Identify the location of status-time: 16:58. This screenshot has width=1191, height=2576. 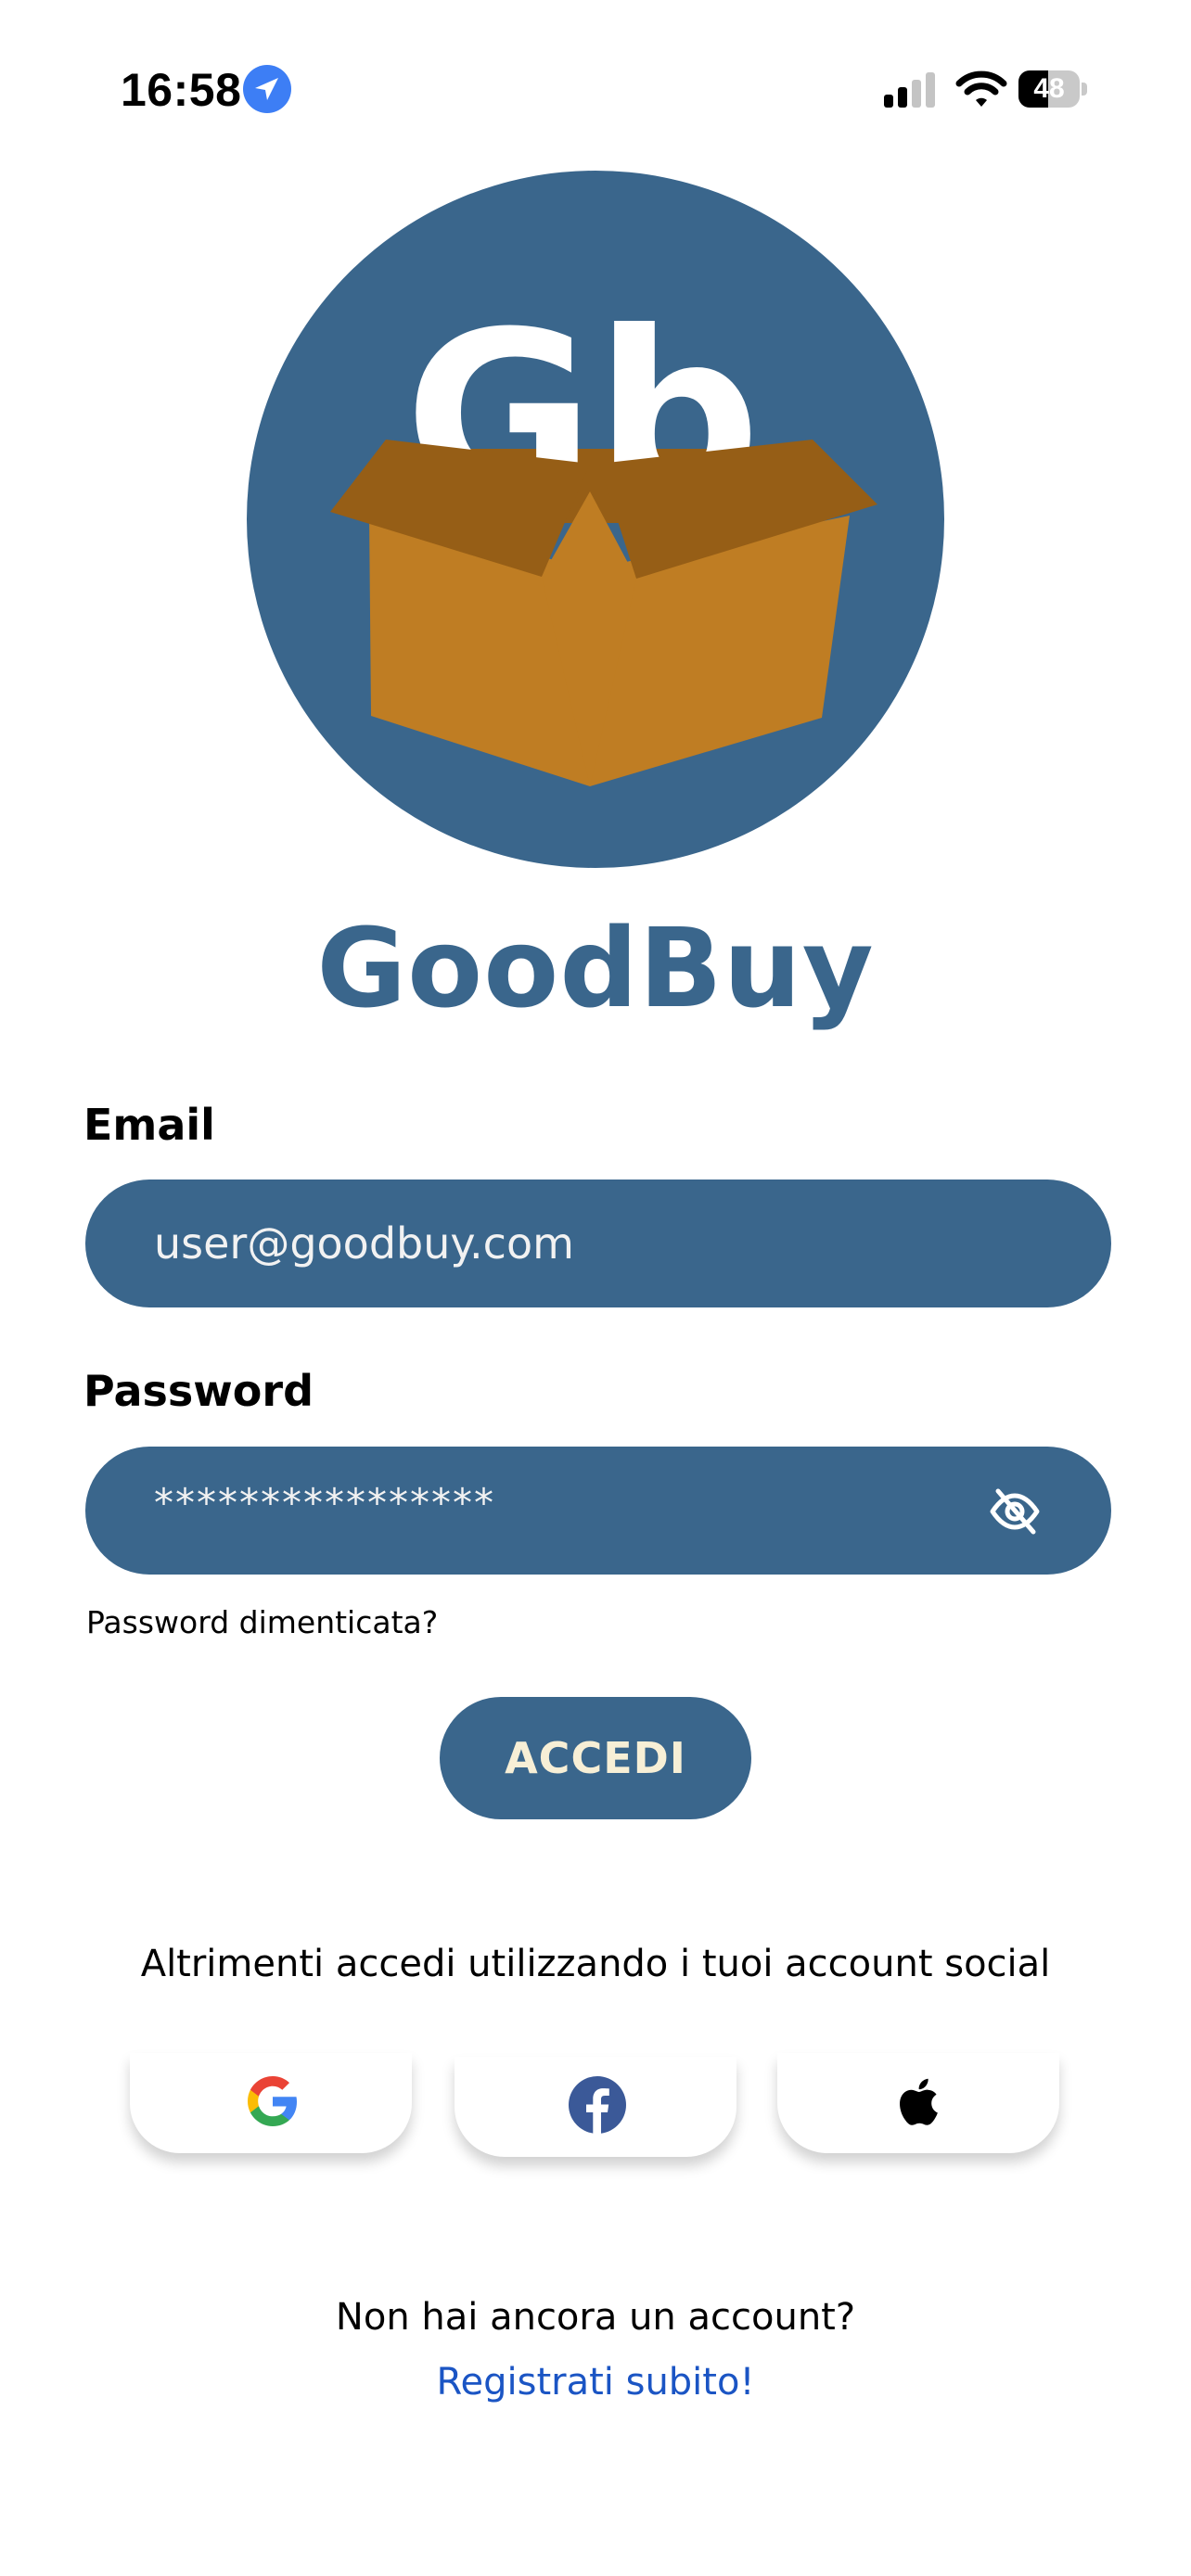
(181, 90).